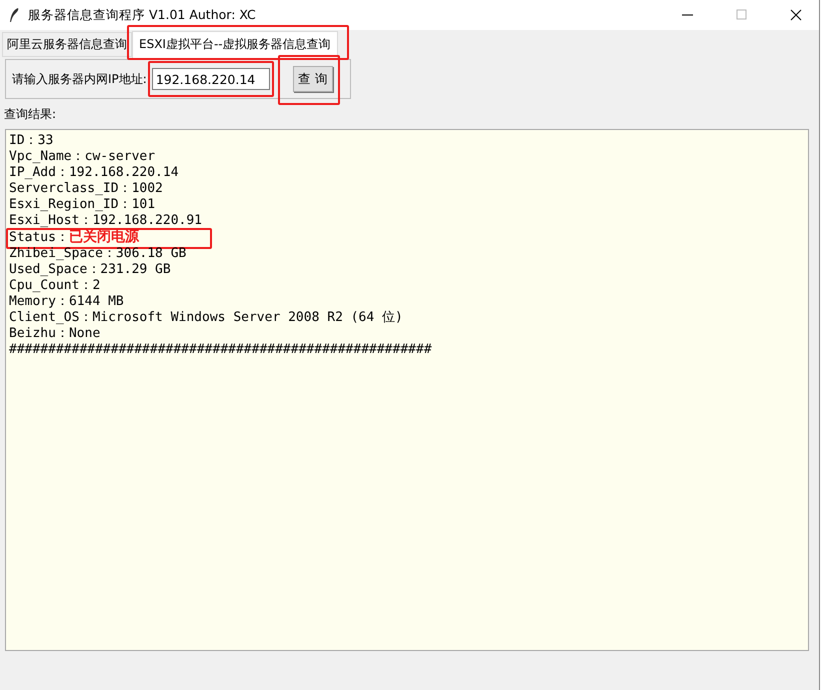 This screenshot has width=823, height=690. Describe the element at coordinates (221, 350) in the screenshot. I see `result-line: ######################################################` at that location.